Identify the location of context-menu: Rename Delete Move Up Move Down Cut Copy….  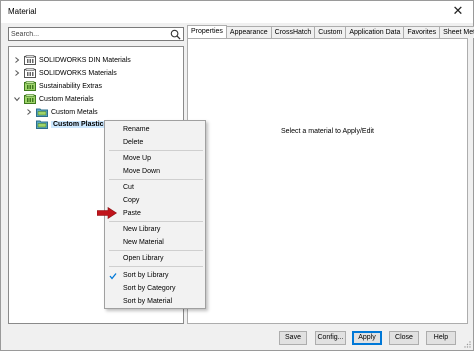
(155, 214).